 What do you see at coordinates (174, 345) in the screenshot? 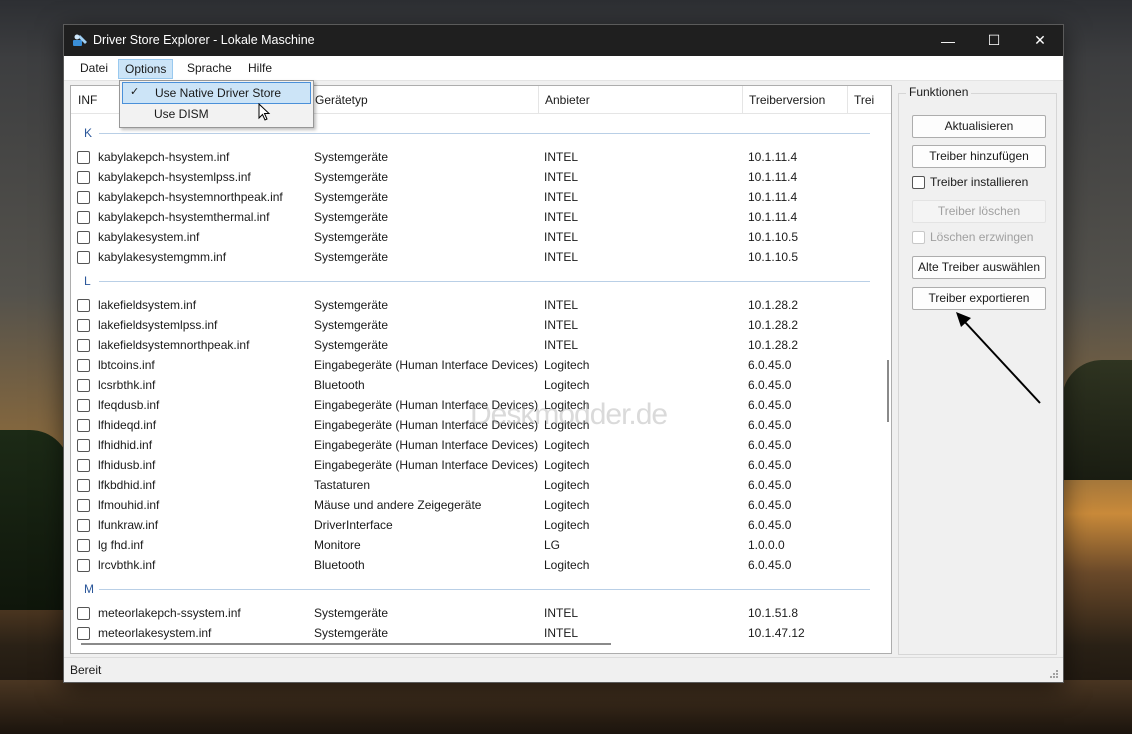
I see `cell-inf: lakefieldsystemnorthpeak.inf` at bounding box center [174, 345].